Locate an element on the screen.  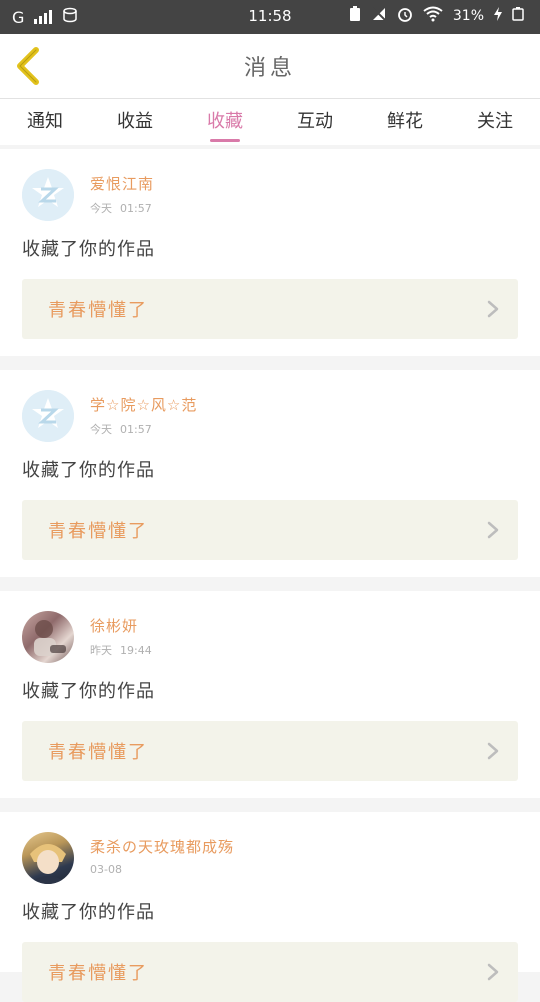
time-day: 昨天 is located at coordinates (101, 650).